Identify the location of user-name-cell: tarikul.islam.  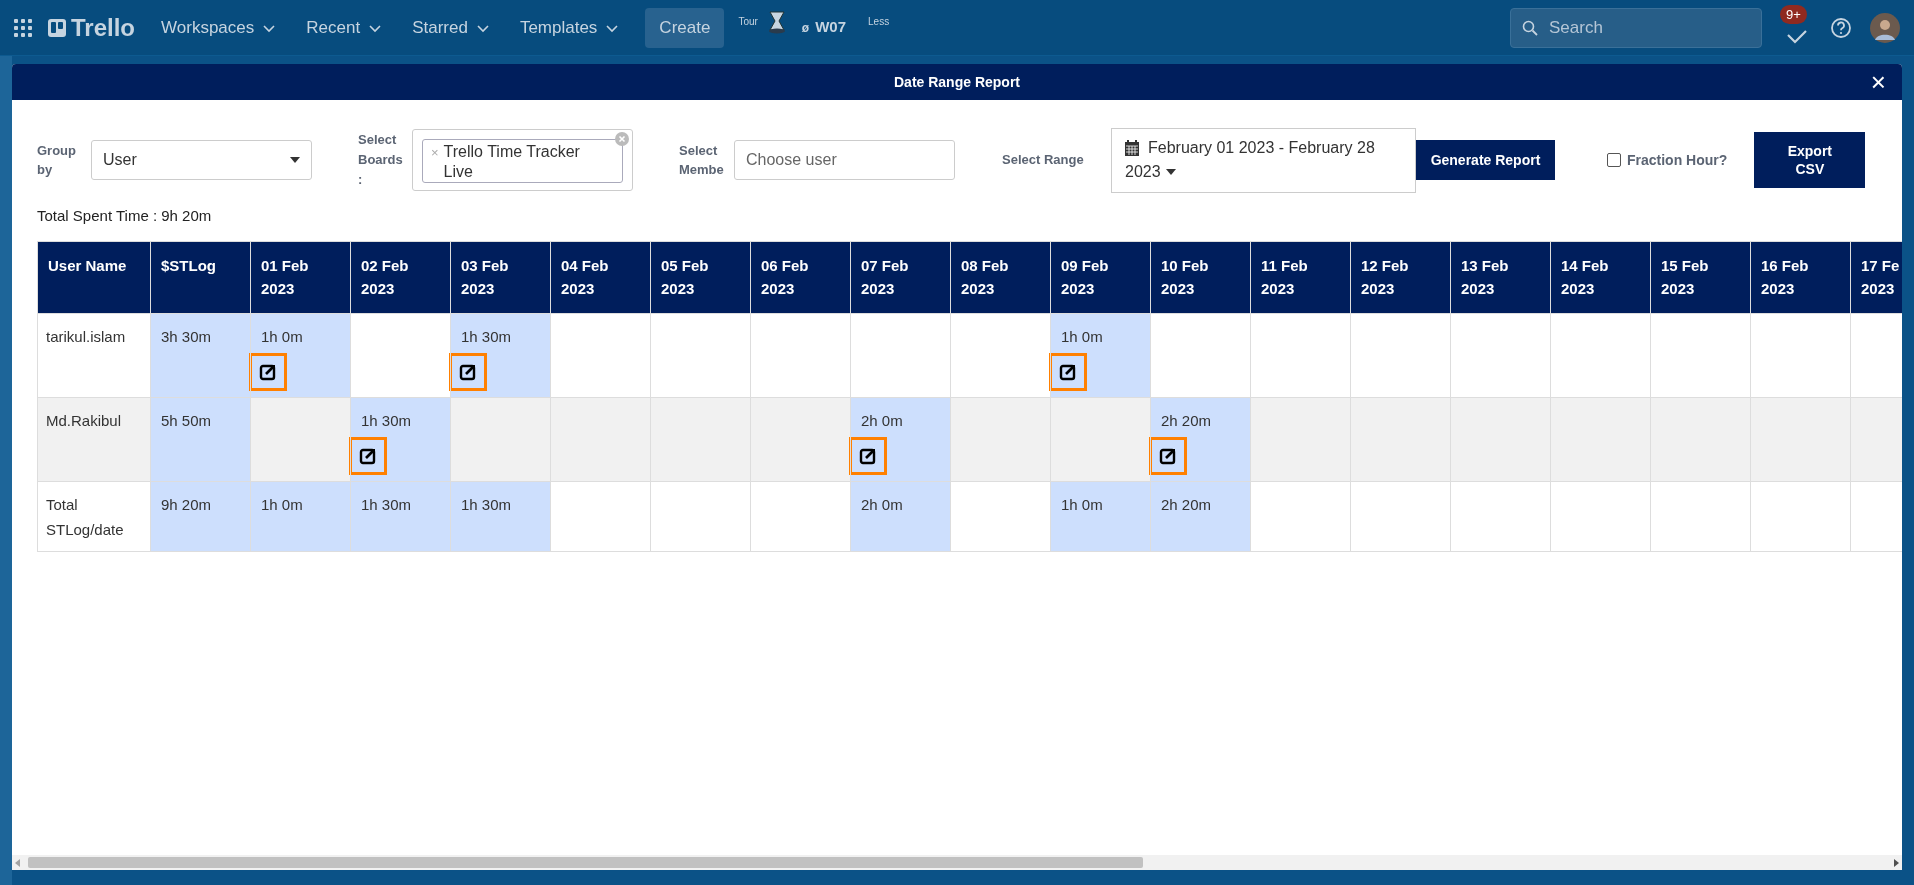
(94, 355).